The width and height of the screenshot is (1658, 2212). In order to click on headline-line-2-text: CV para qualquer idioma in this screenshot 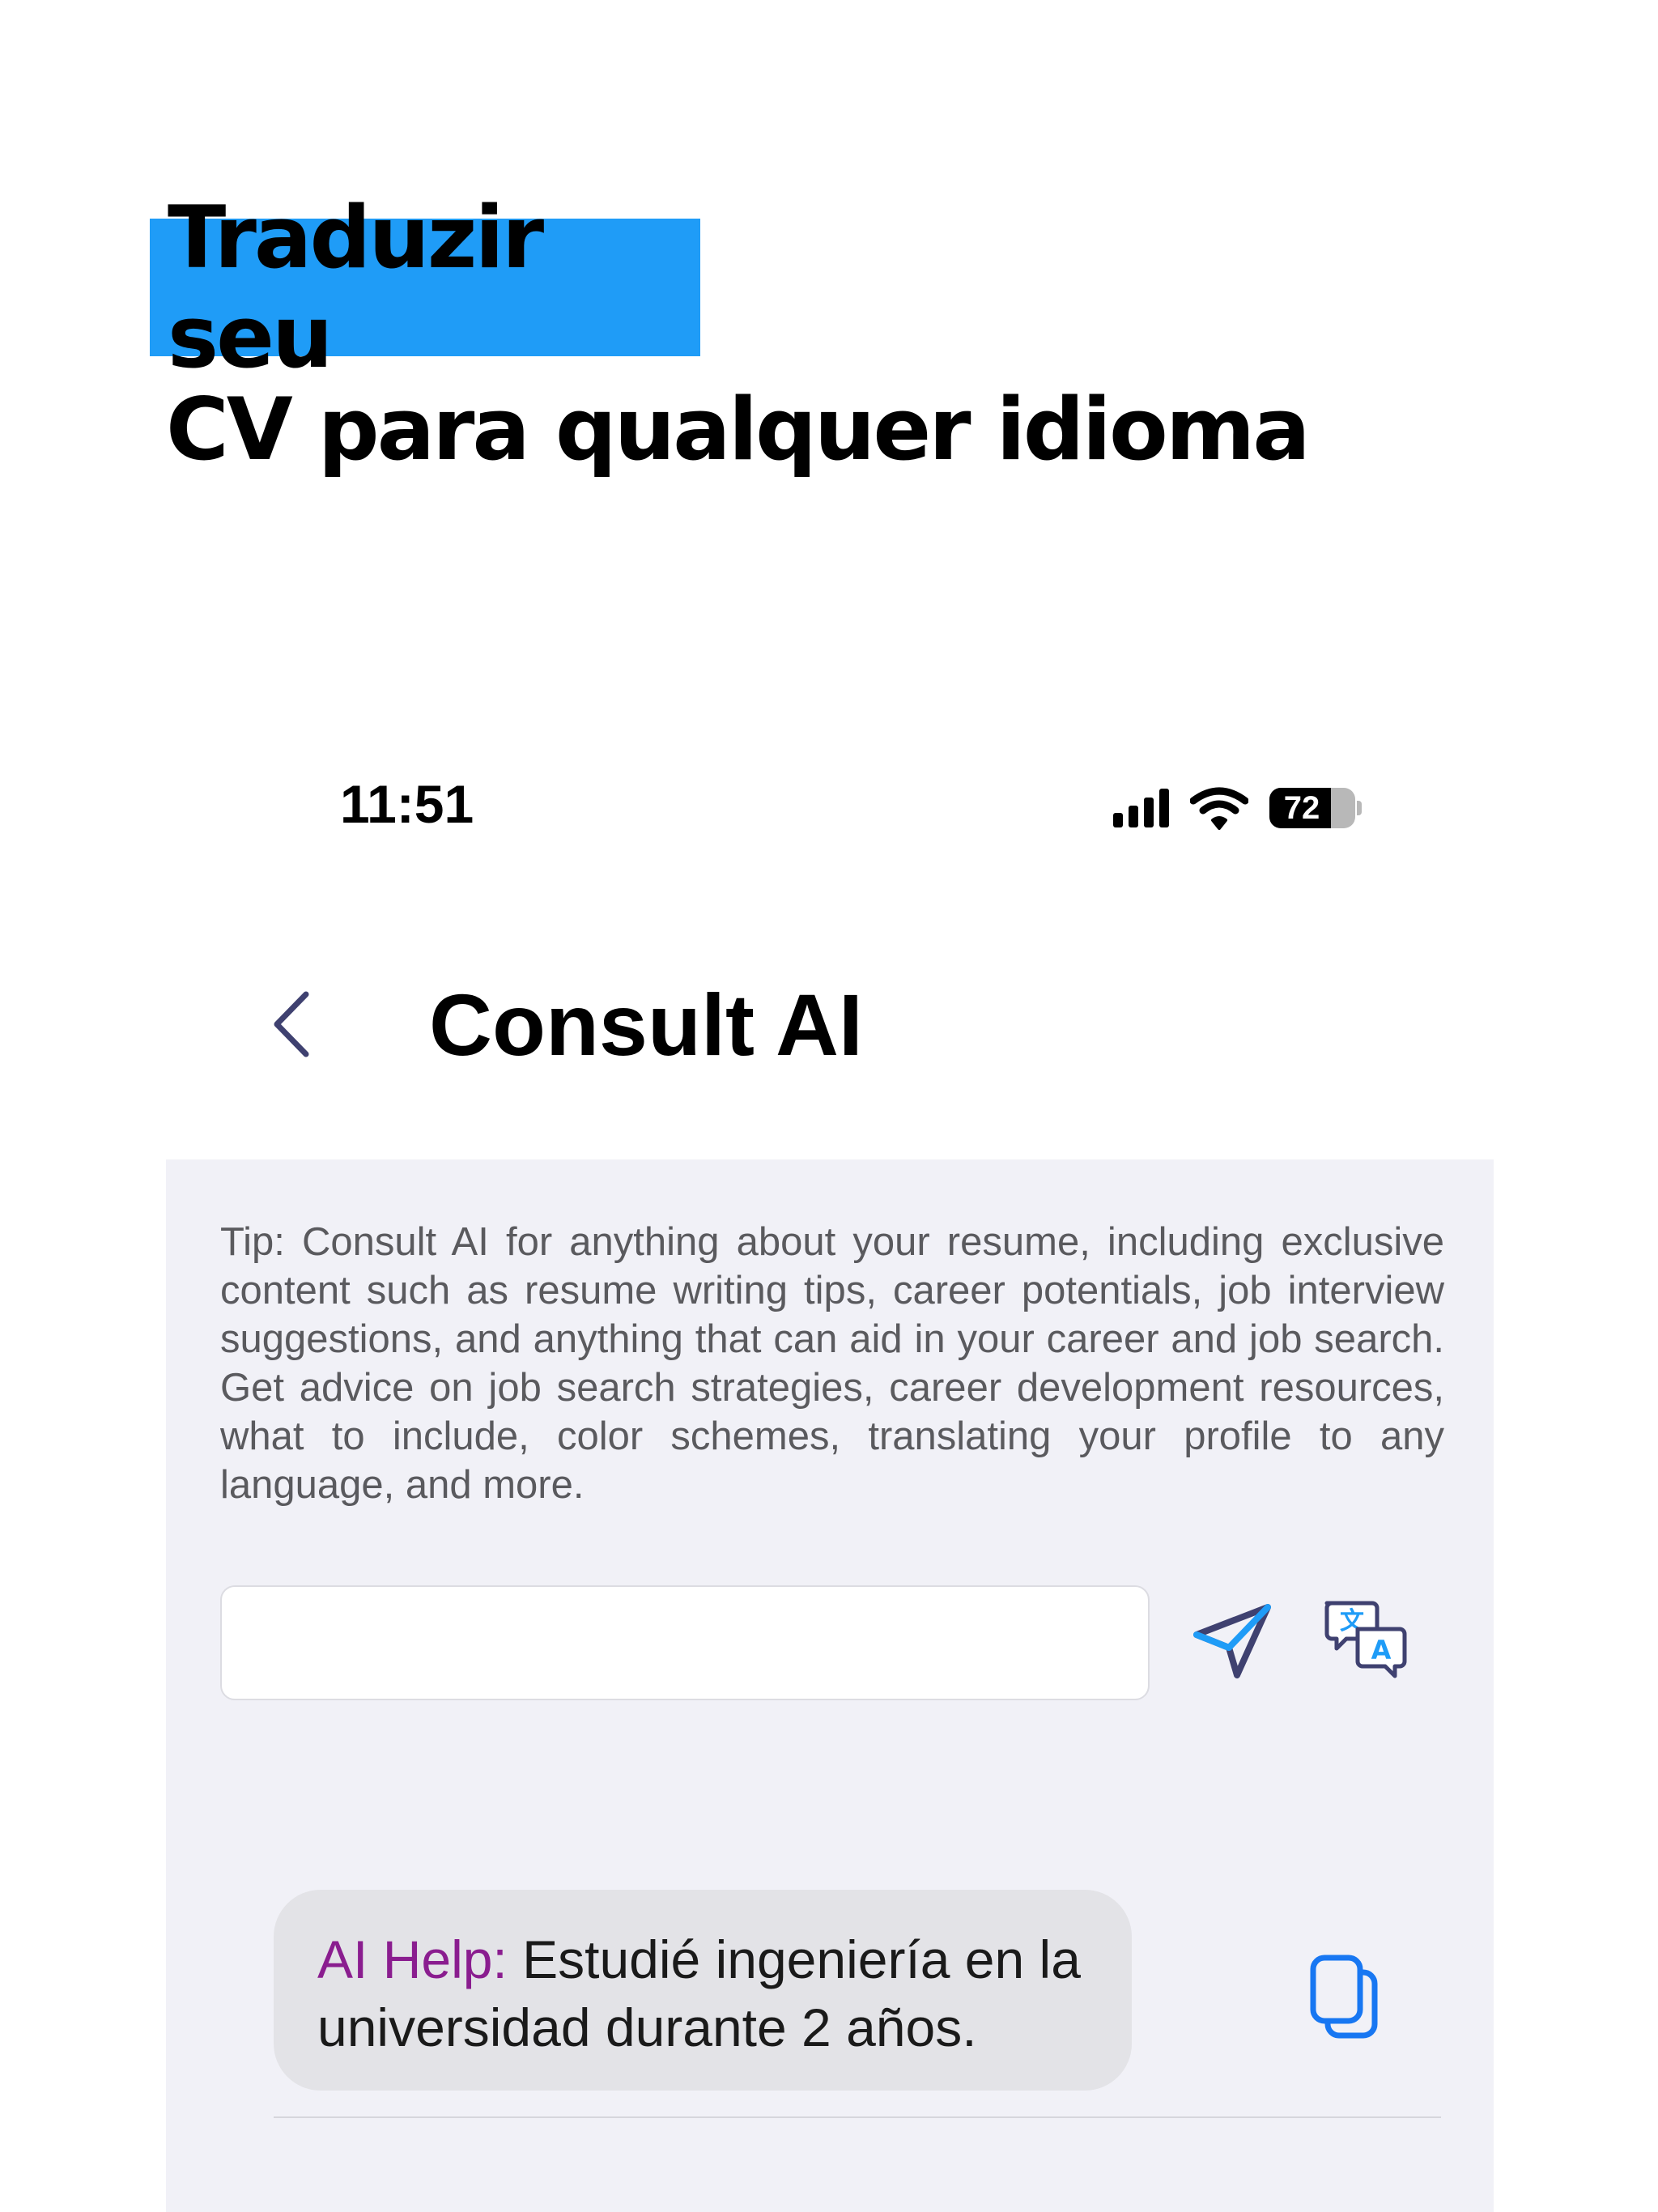, I will do `click(738, 429)`.